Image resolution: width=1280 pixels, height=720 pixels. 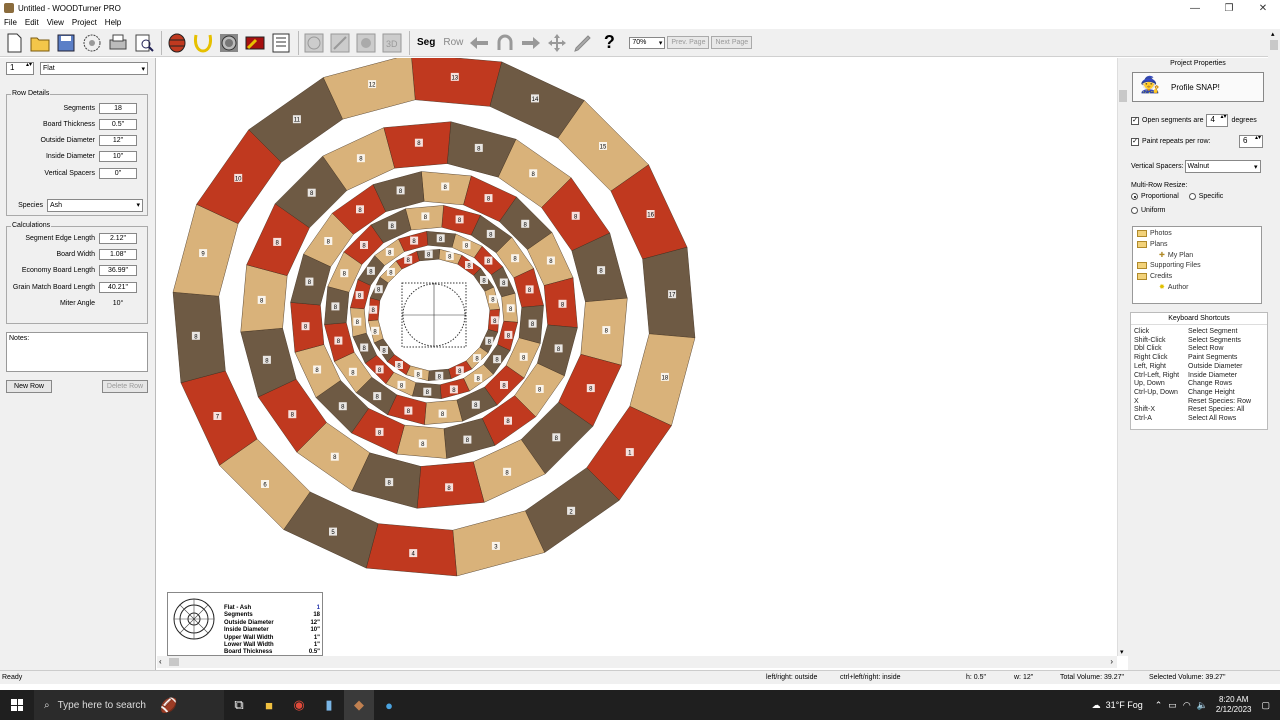 What do you see at coordinates (1206, 349) in the screenshot?
I see `shortcut-action: Select Row` at bounding box center [1206, 349].